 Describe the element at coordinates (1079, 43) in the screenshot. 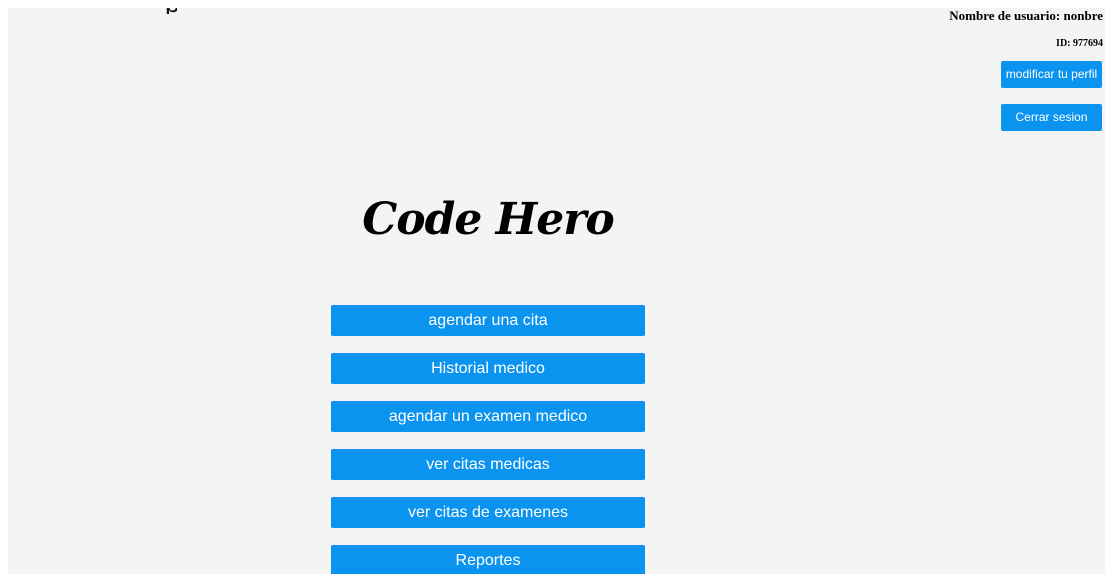

I see `user-id-label: ID: 977694` at that location.